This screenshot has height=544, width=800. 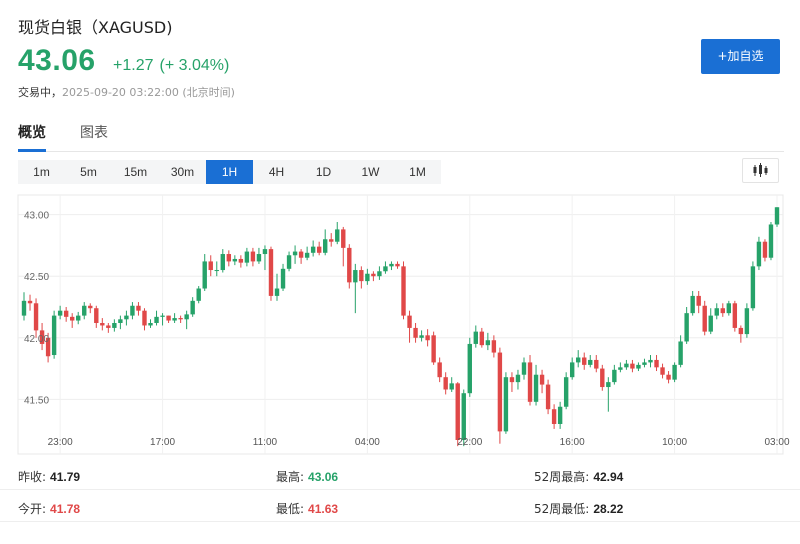 I want to click on stat-label: 52周最高:, so click(x=562, y=477).